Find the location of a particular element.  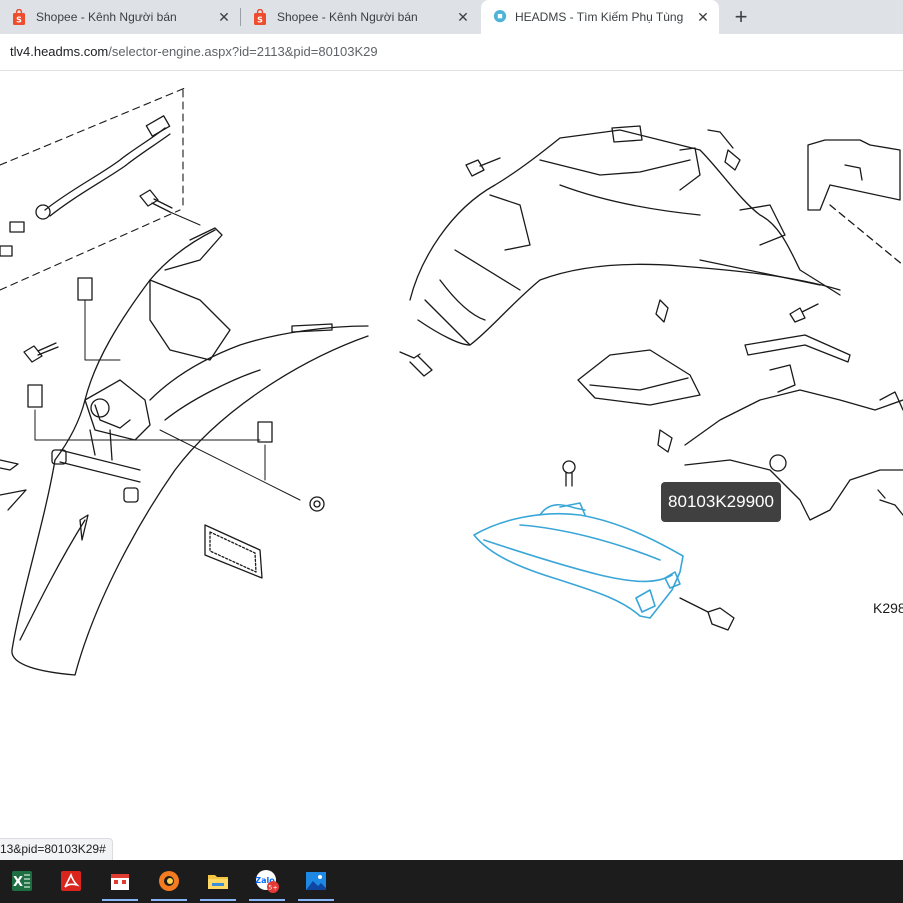

frame-line is located at coordinates (93, 189).